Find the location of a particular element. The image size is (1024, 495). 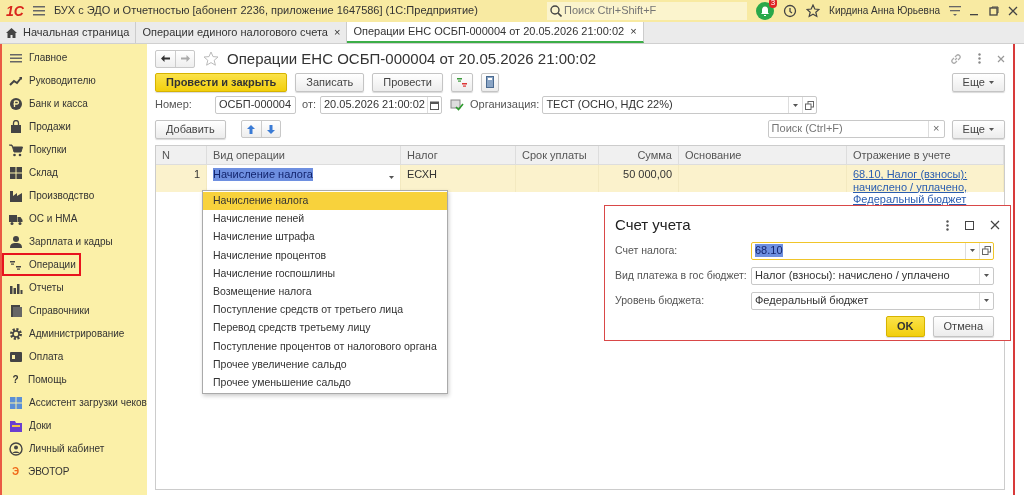

input-field: Налог (взносы): начислено / уплачено is located at coordinates (872, 275).